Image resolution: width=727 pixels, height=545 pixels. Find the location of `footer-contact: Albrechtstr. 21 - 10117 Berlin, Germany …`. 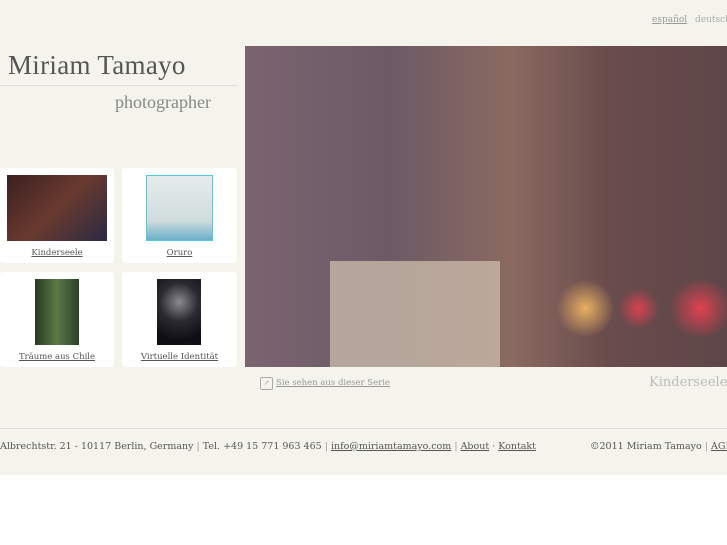

footer-contact: Albrechtstr. 21 - 10117 Berlin, Germany … is located at coordinates (268, 446).